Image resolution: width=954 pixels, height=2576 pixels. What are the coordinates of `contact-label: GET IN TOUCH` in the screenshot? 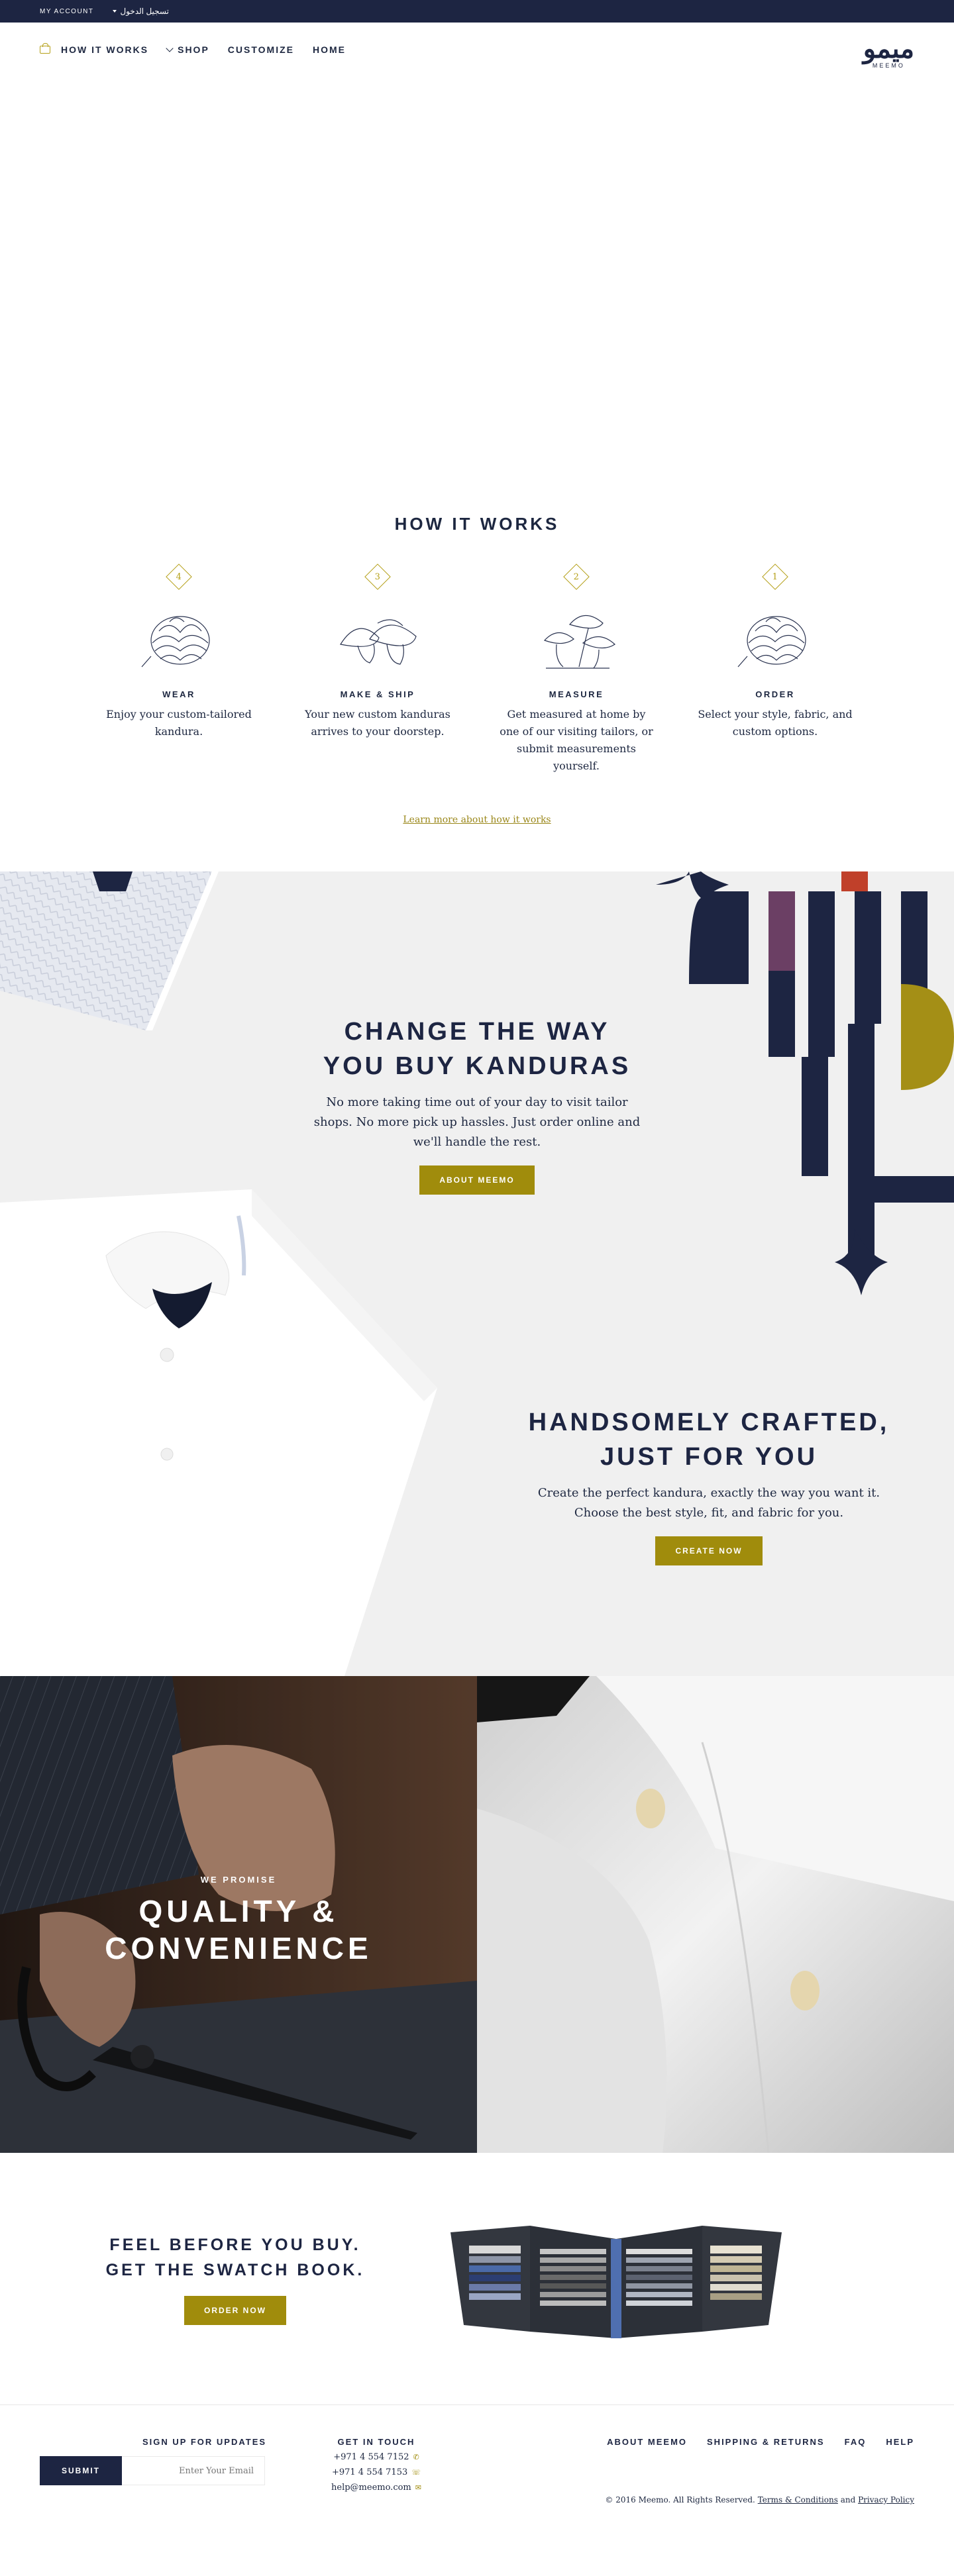 It's located at (376, 2442).